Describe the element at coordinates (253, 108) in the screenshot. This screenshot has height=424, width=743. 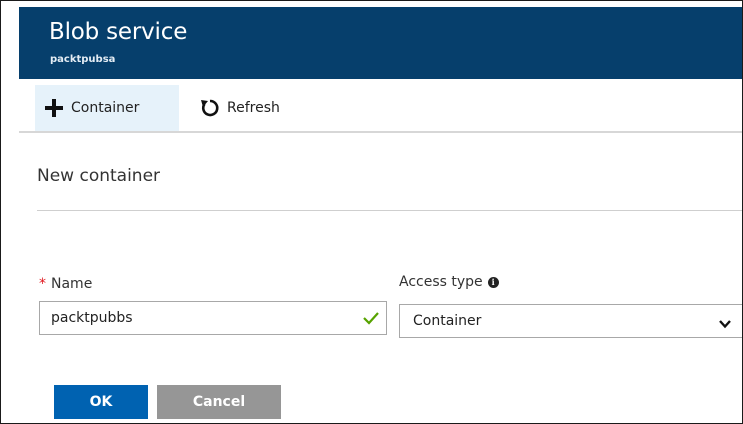
I see `refresh-label: Refresh` at that location.